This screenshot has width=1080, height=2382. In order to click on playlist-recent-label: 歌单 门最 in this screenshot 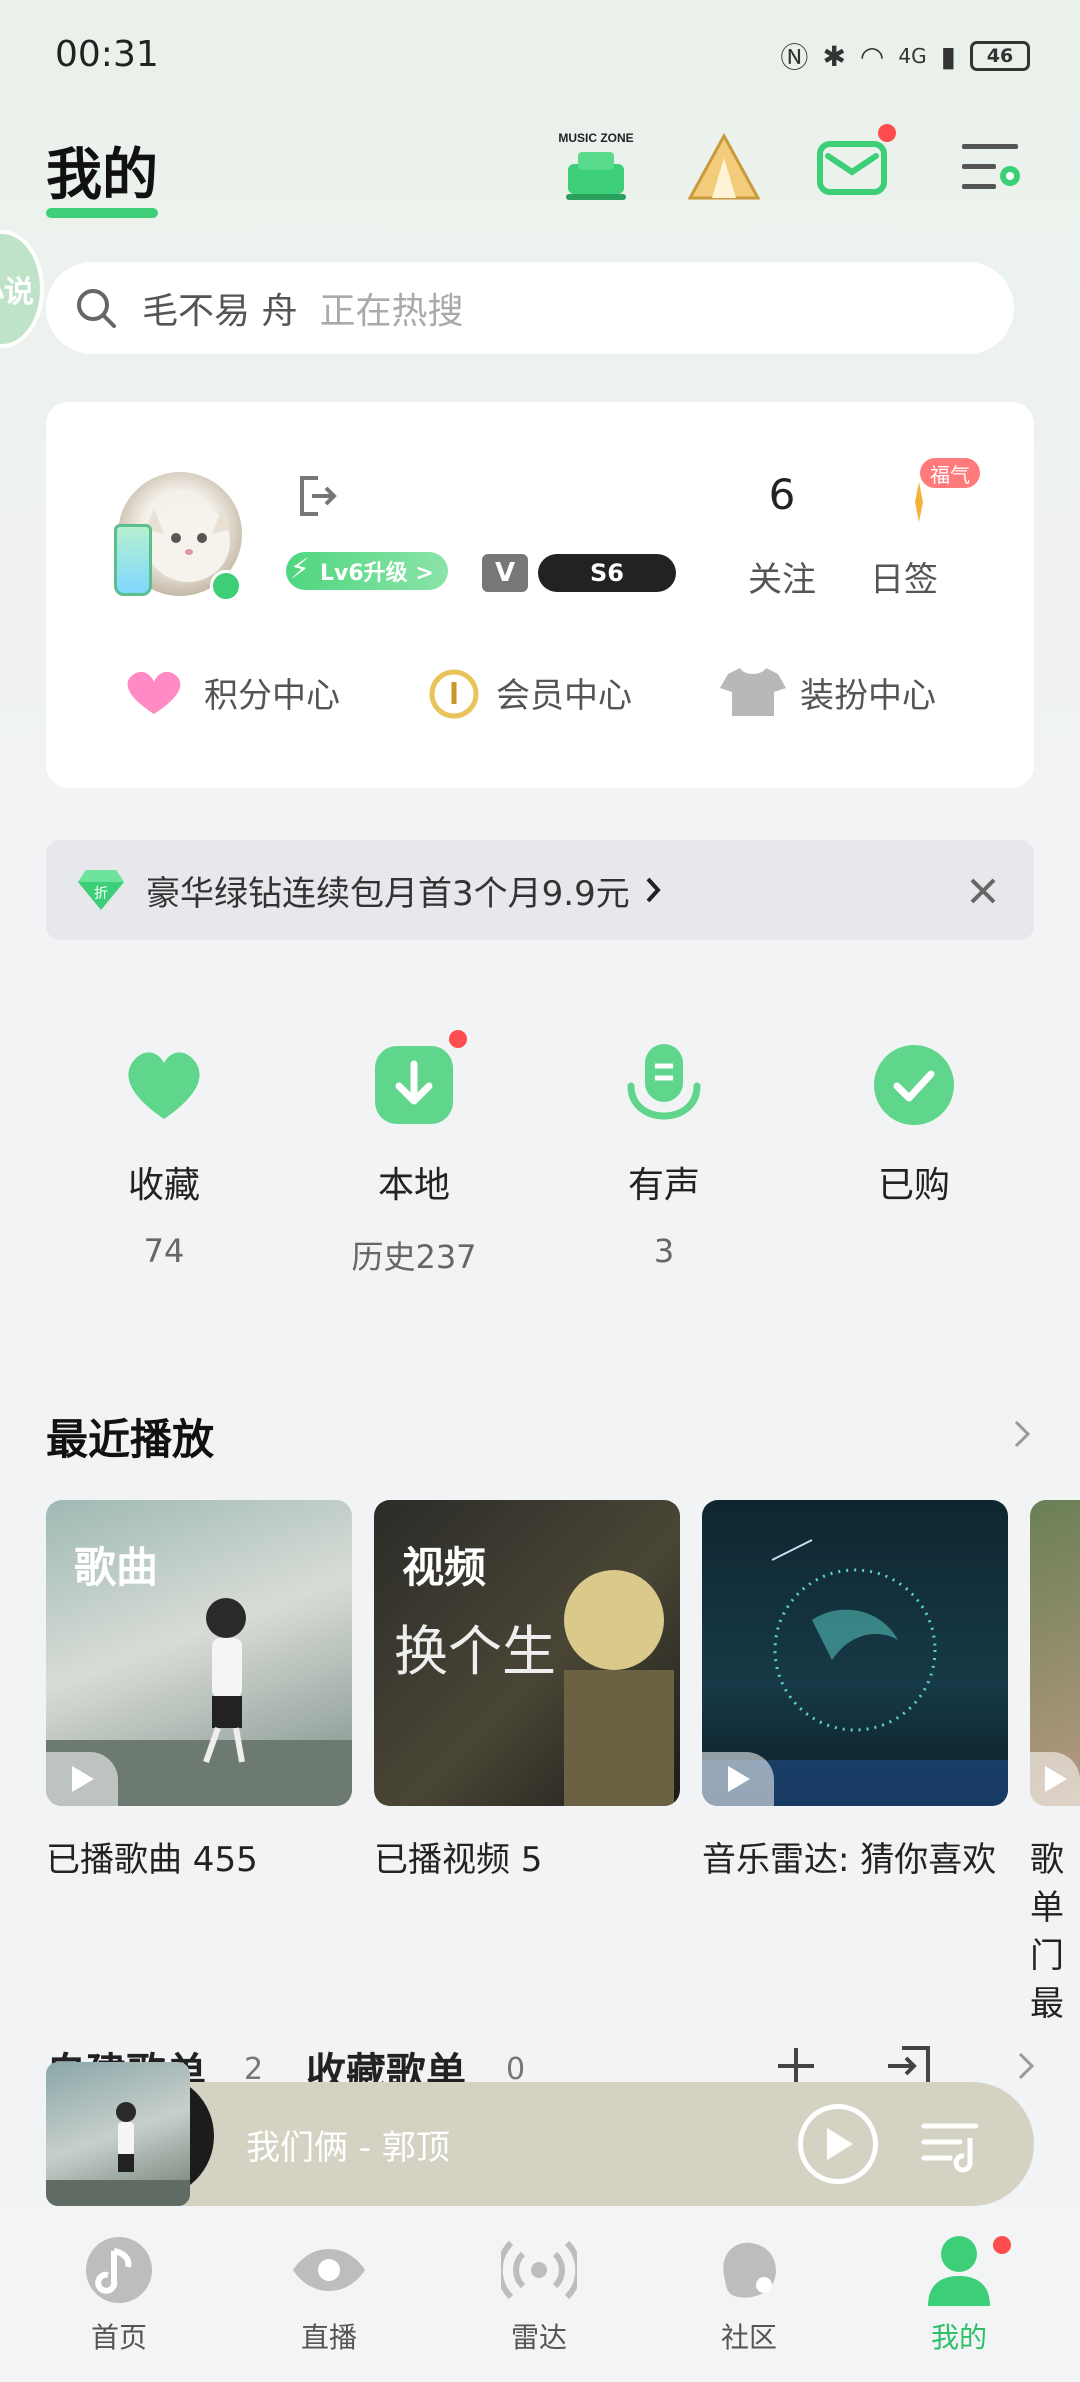, I will do `click(1047, 1932)`.